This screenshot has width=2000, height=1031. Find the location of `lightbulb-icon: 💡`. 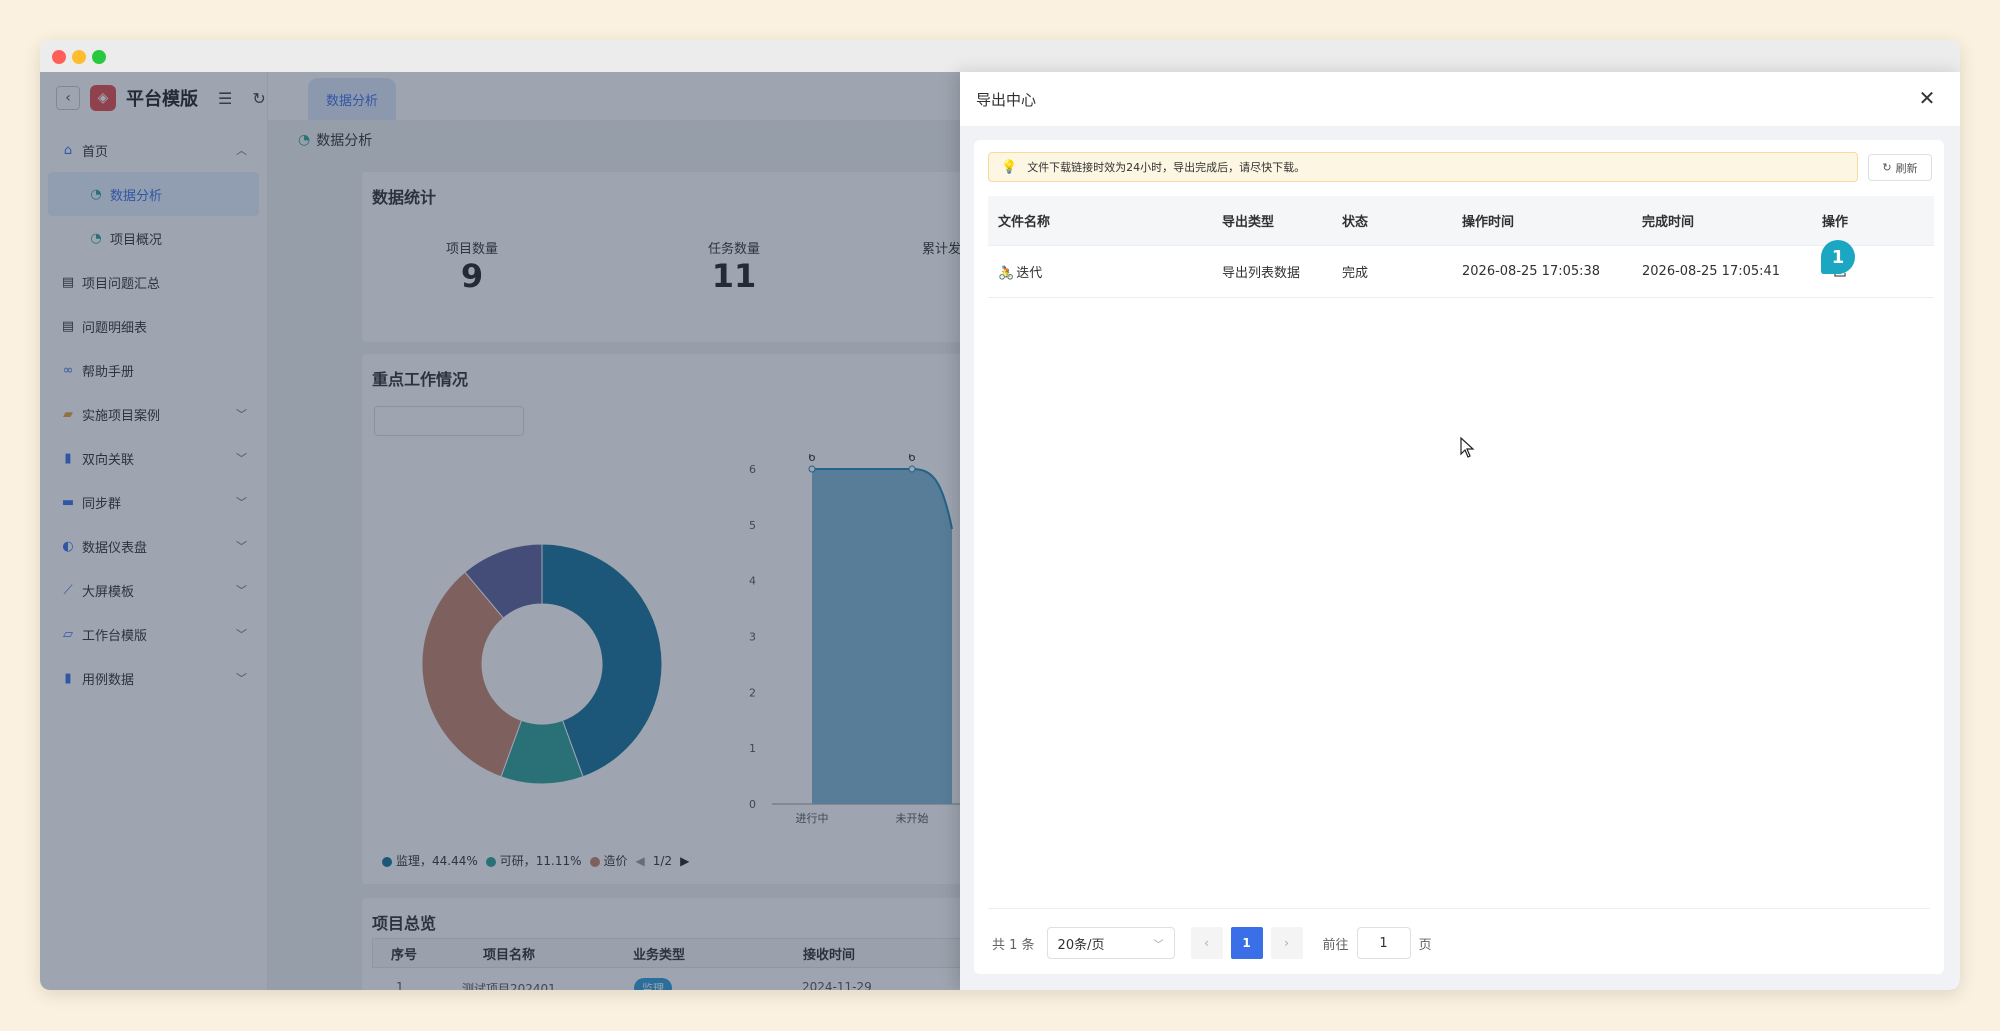

lightbulb-icon: 💡 is located at coordinates (1009, 167).